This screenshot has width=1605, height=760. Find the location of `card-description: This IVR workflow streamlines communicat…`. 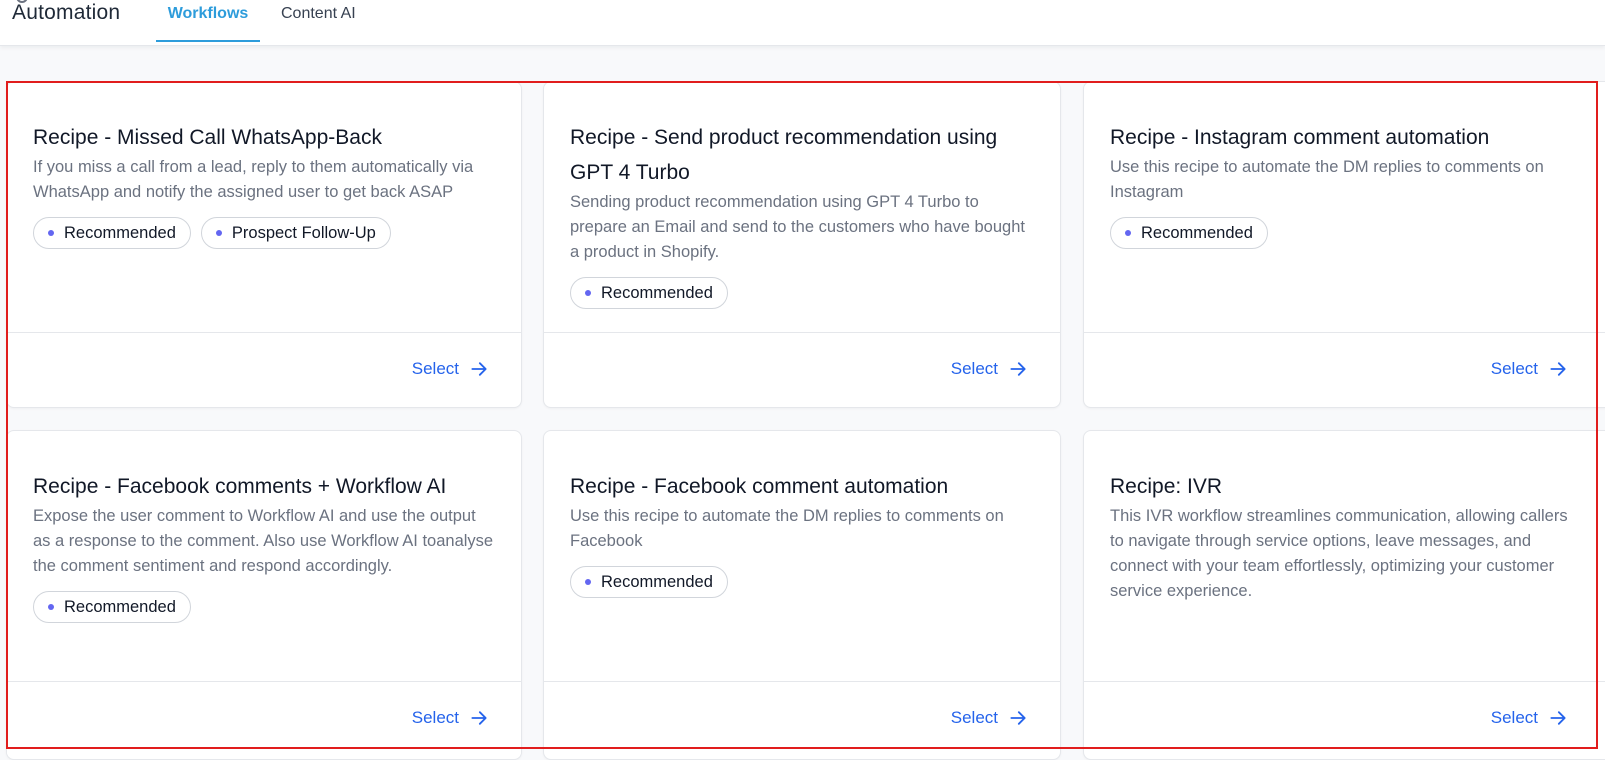

card-description: This IVR workflow streamlines communicat… is located at coordinates (1339, 553).